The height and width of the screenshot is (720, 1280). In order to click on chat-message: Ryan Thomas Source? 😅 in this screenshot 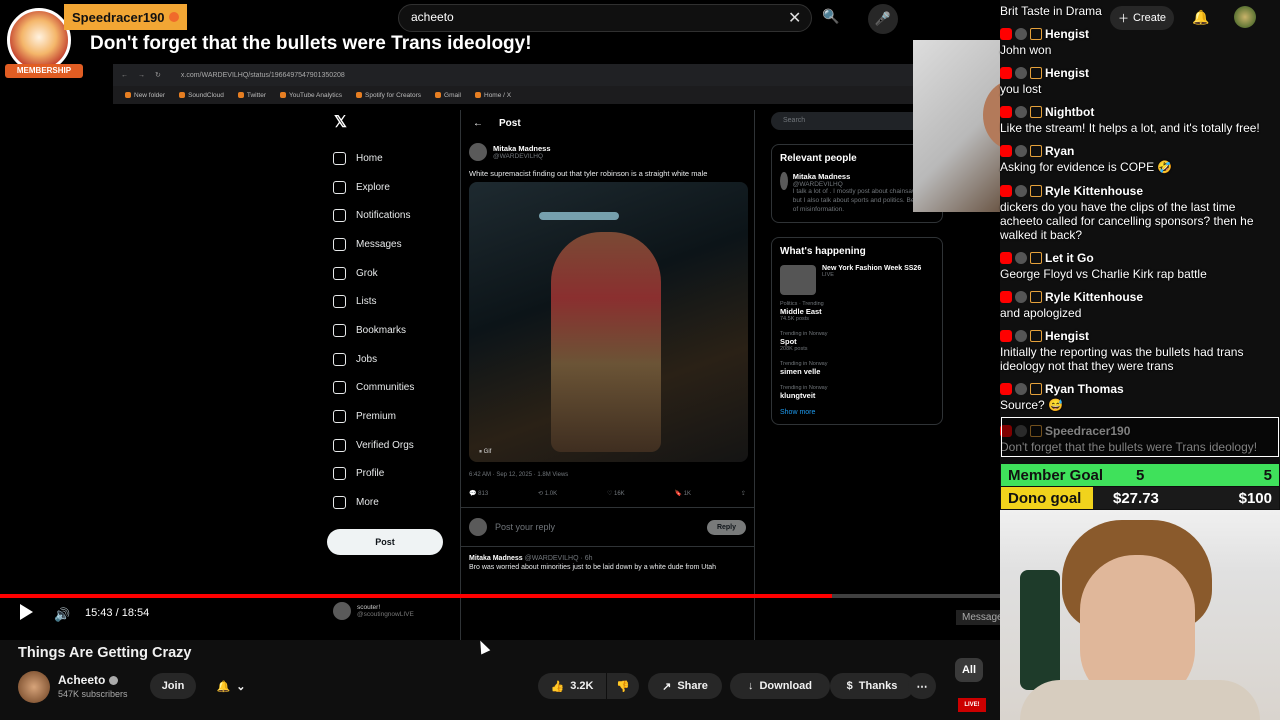, I will do `click(1140, 396)`.